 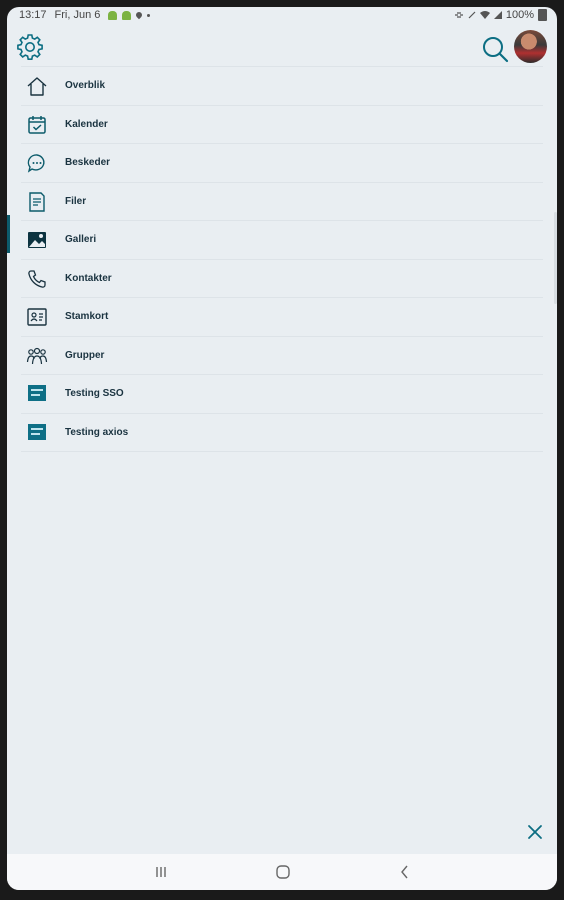 I want to click on status-time: 13:17, so click(x=33, y=15).